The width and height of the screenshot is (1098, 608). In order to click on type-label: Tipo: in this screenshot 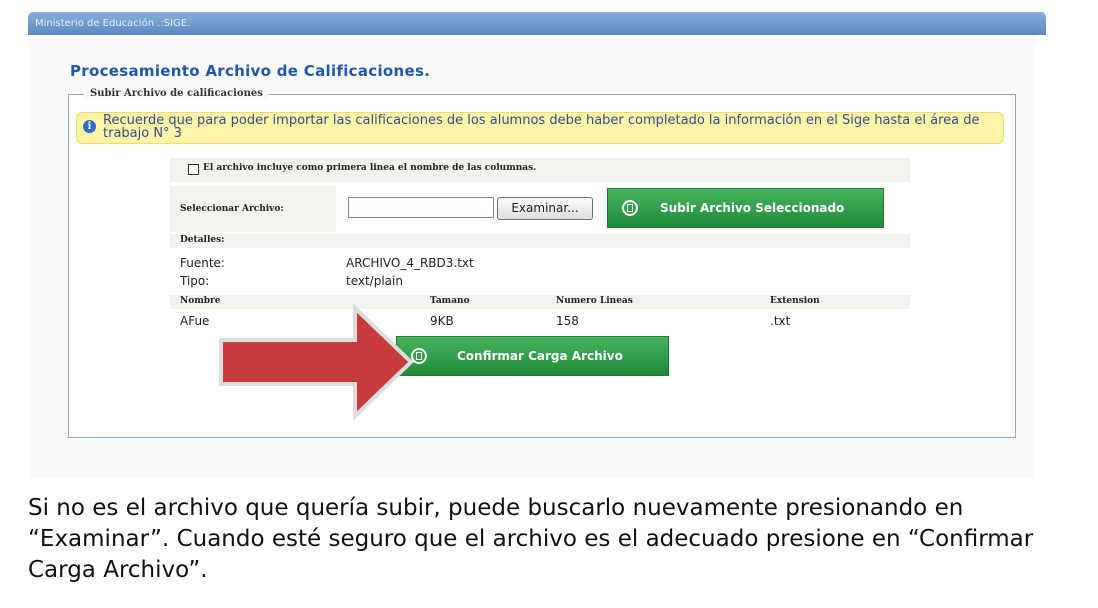, I will do `click(195, 281)`.